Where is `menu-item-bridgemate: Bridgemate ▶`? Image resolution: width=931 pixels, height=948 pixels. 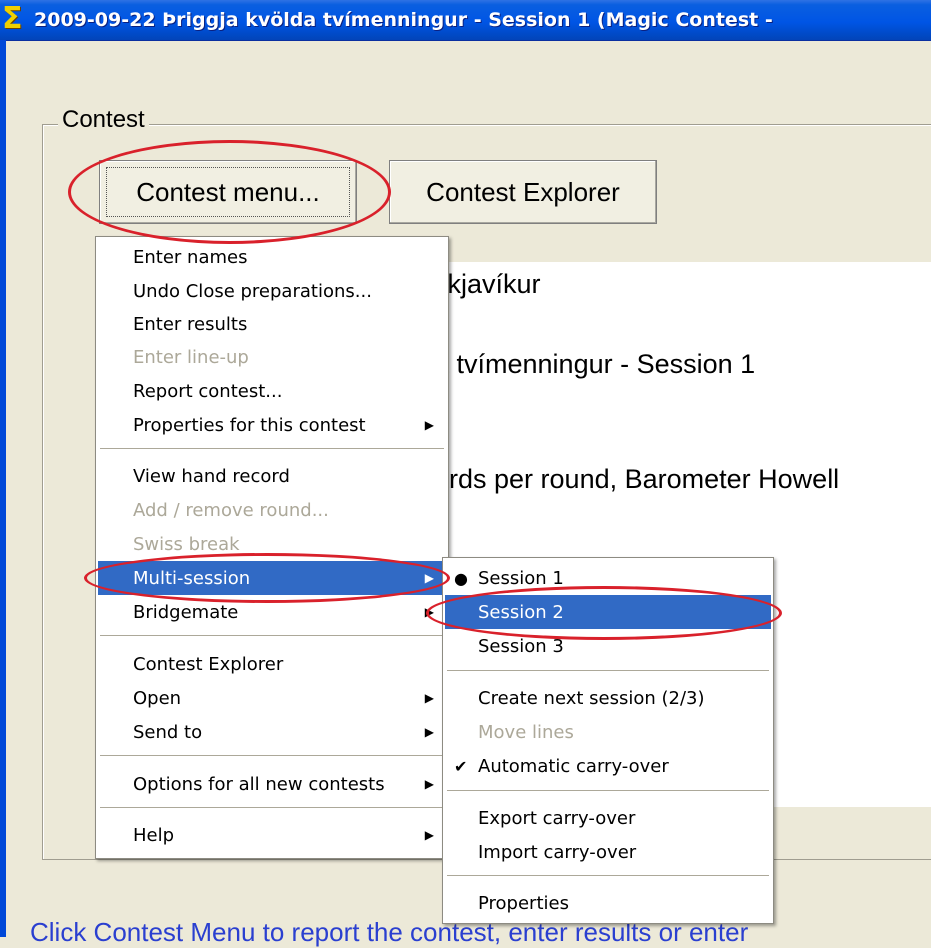 menu-item-bridgemate: Bridgemate ▶ is located at coordinates (272, 612).